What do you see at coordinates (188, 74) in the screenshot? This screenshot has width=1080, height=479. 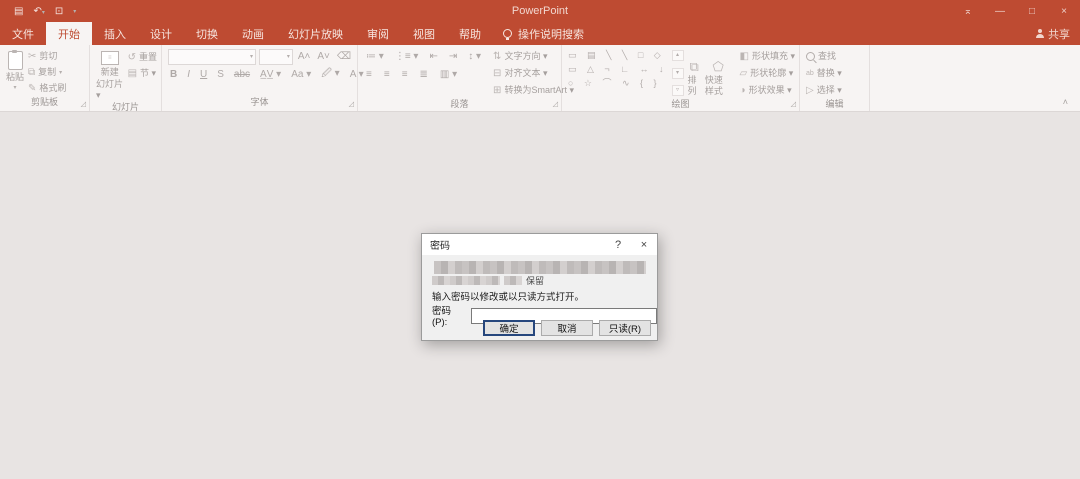 I see `italic-button: I` at bounding box center [188, 74].